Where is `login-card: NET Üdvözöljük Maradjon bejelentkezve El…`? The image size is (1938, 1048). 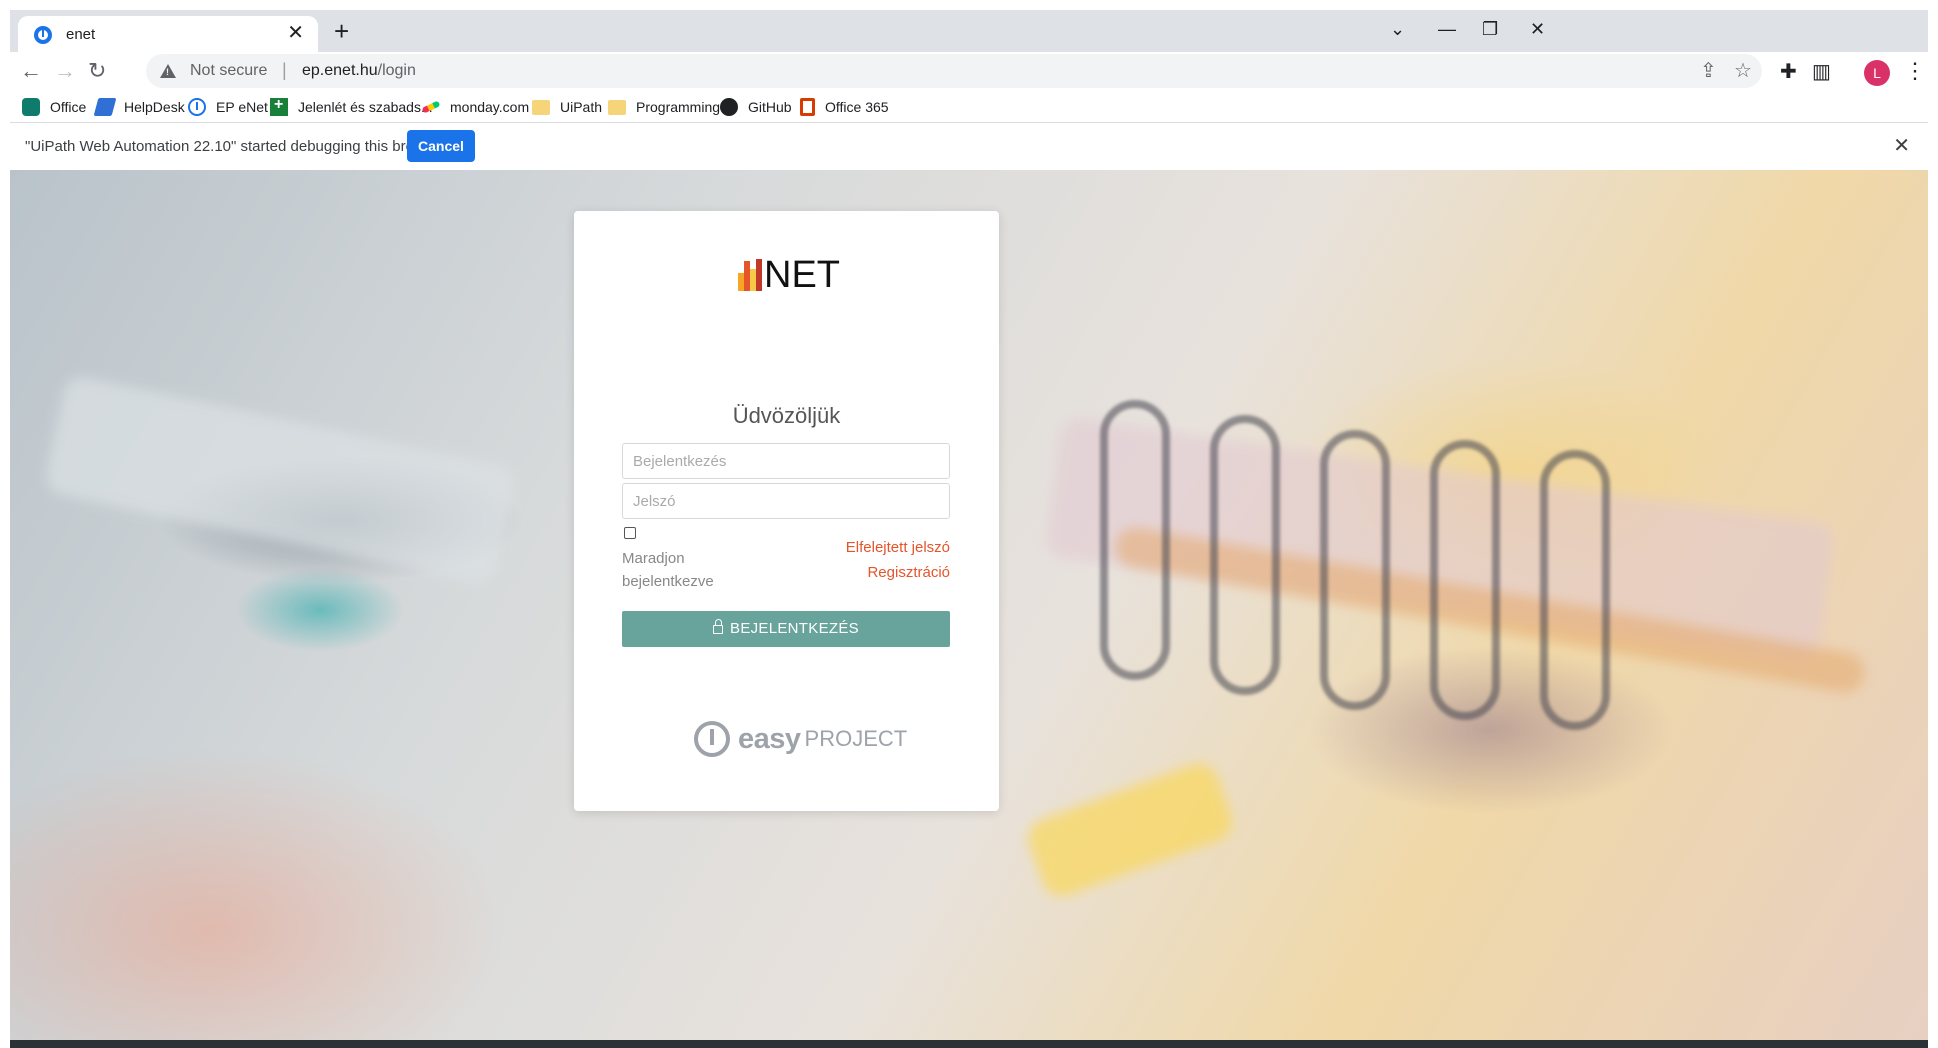
login-card: NET Üdvözöljük Maradjon bejelentkezve El… is located at coordinates (786, 511).